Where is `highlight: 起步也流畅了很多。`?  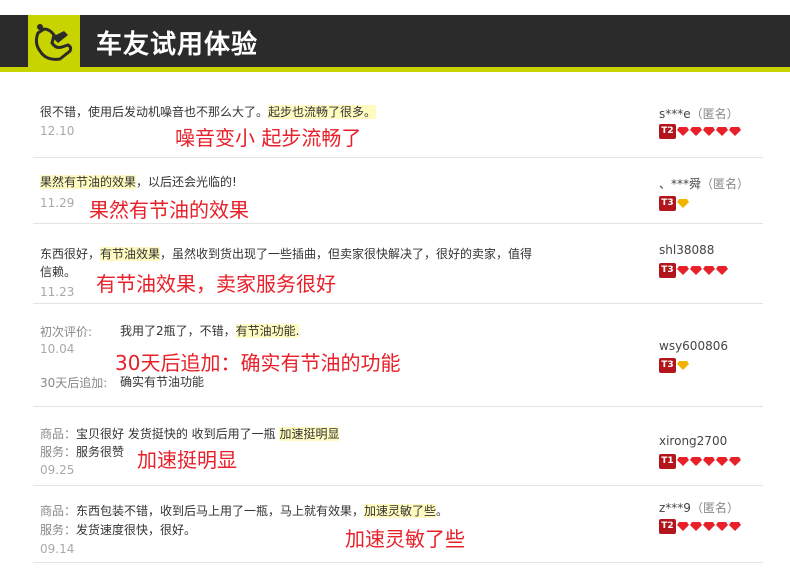
highlight: 起步也流畅了很多。 is located at coordinates (322, 112).